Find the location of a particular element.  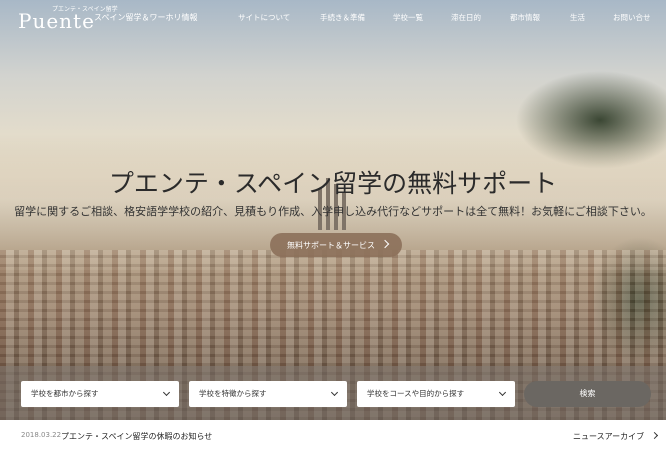

news-archive-label: ニュースアーカイブ is located at coordinates (609, 436).